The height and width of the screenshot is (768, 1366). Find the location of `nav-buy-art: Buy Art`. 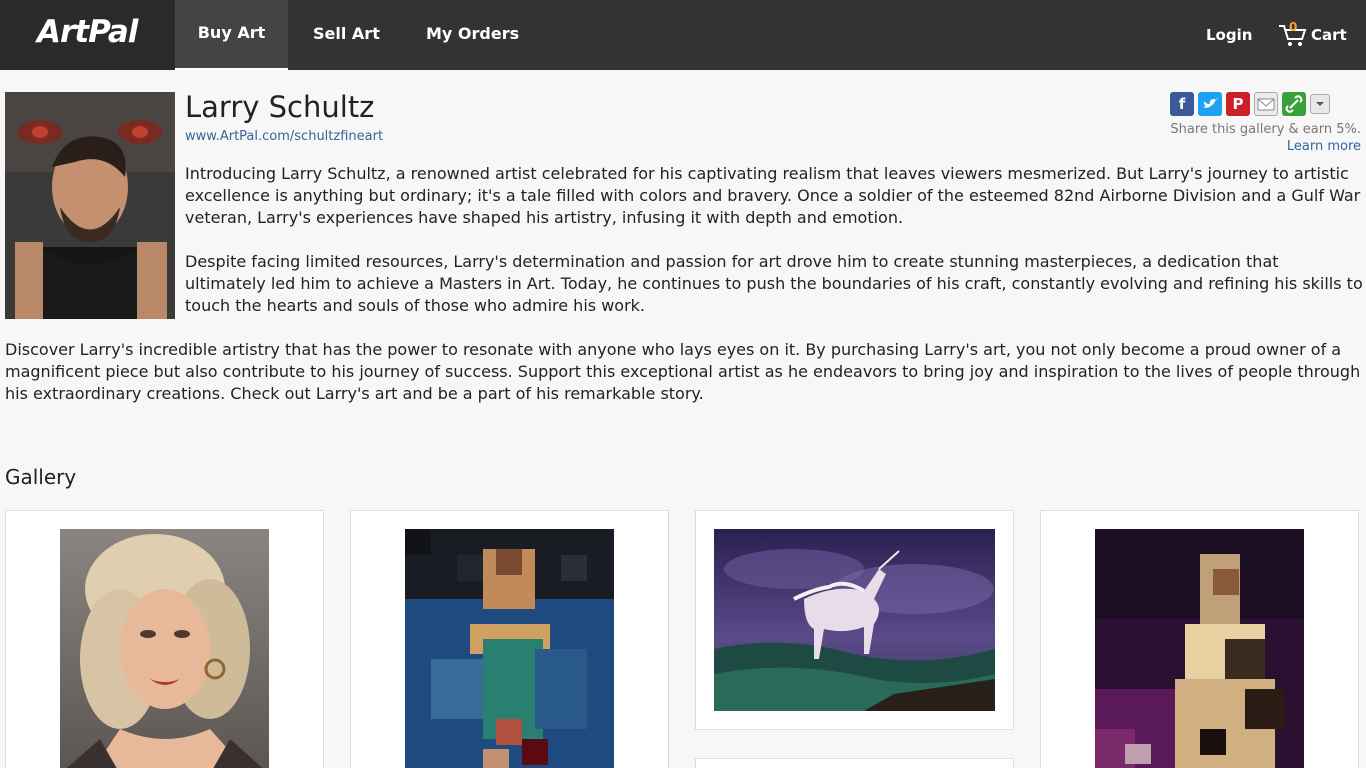

nav-buy-art: Buy Art is located at coordinates (231, 35).